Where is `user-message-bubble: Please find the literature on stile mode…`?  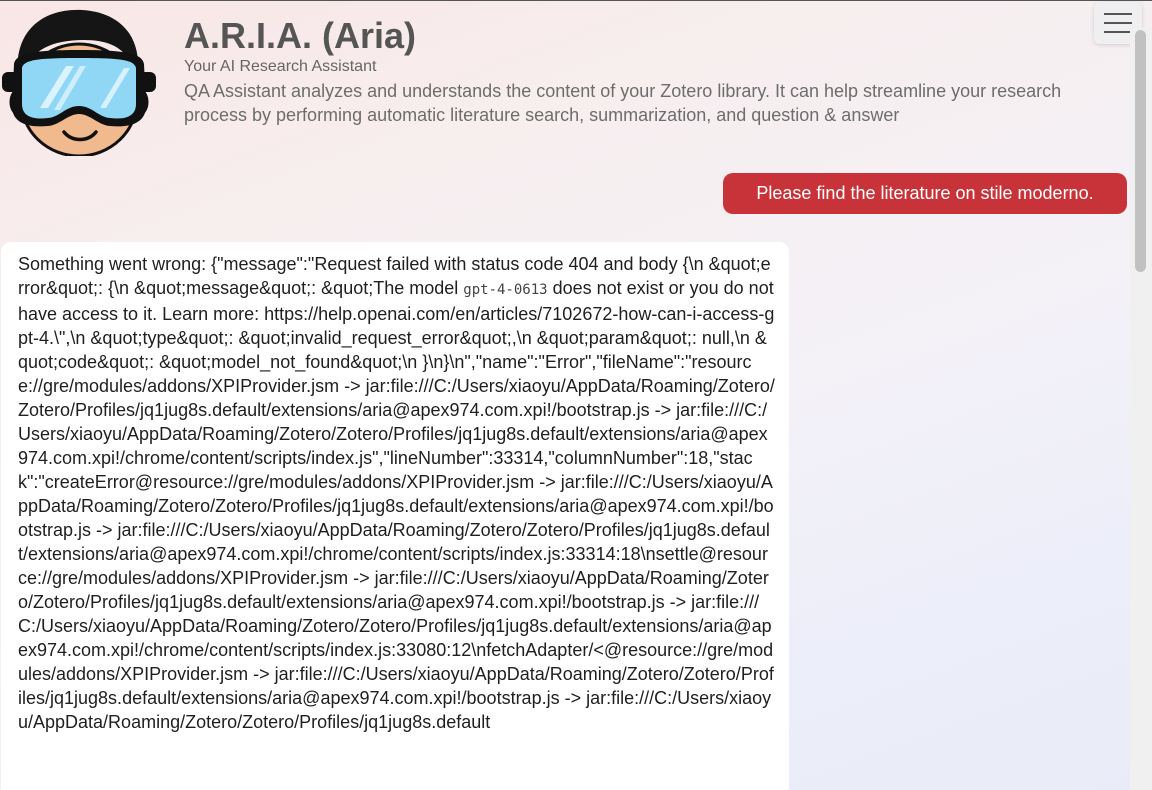
user-message-bubble: Please find the literature on stile mode… is located at coordinates (925, 193).